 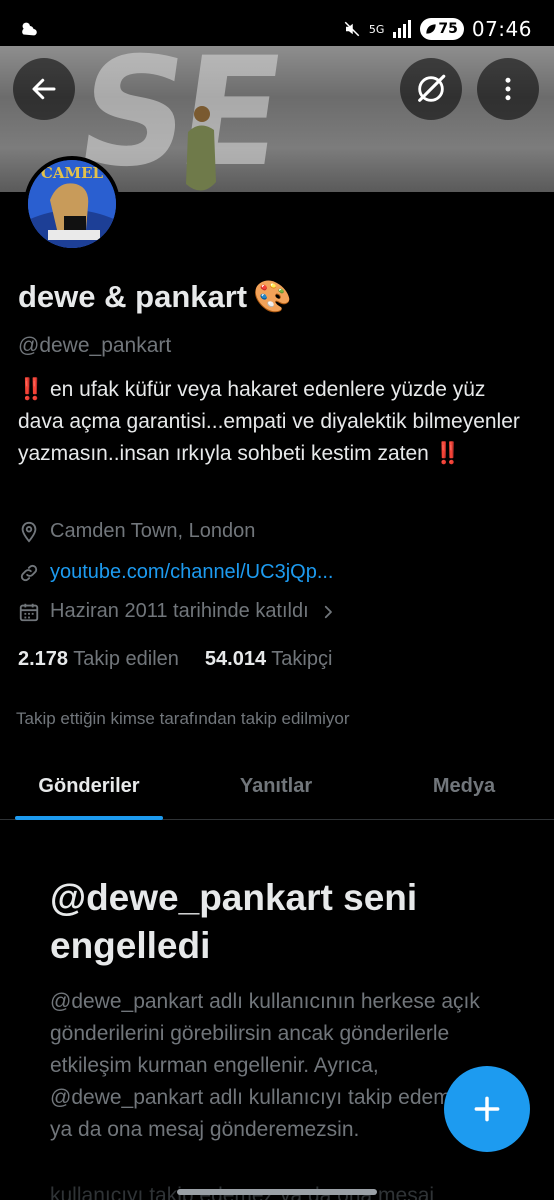 I want to click on follow-stats: 2.178 Takip edilen 54.014 Takipçi, so click(x=175, y=659).